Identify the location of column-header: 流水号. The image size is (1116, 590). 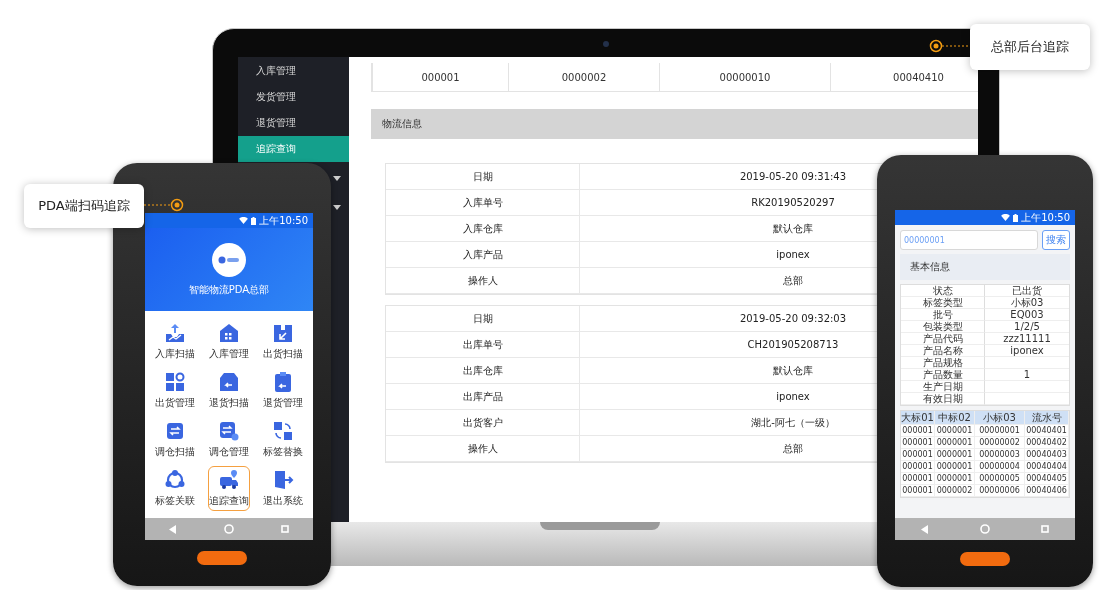
(1047, 418).